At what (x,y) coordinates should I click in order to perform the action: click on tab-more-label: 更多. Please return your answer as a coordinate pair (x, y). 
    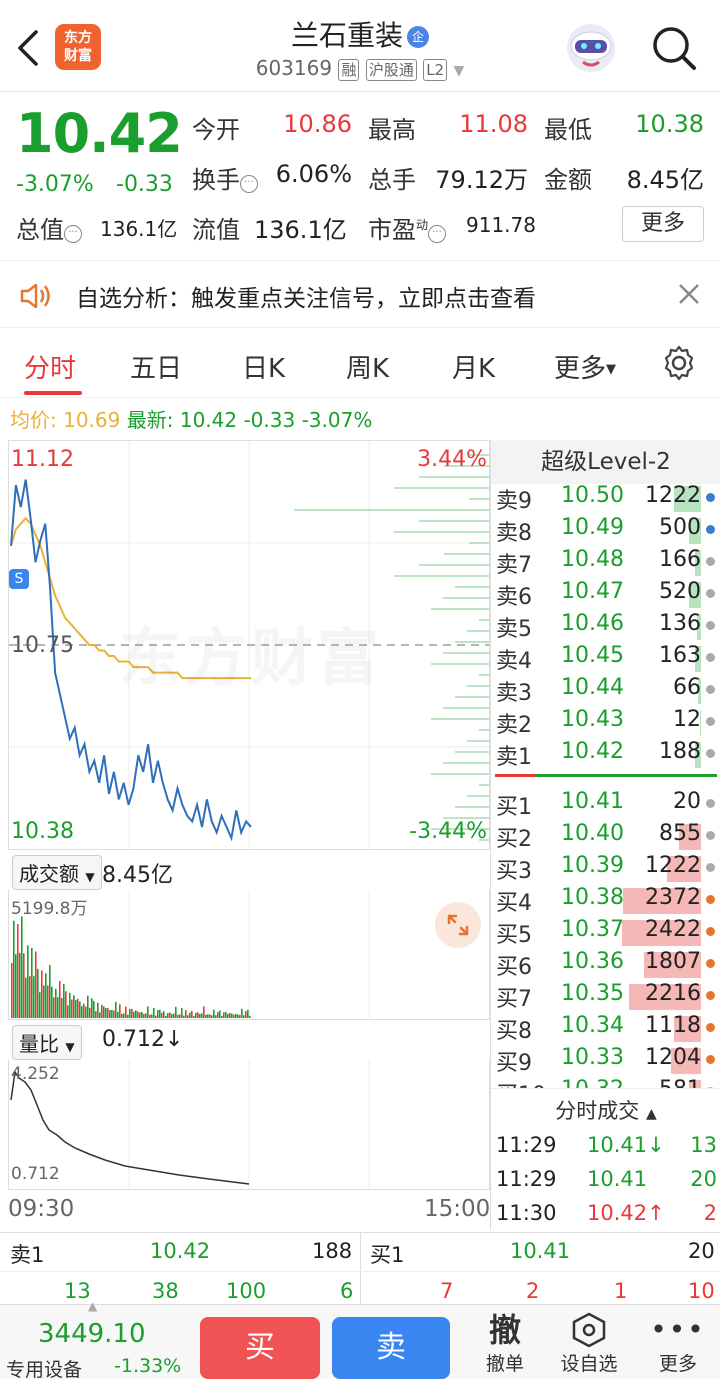
    Looking at the image, I should click on (580, 369).